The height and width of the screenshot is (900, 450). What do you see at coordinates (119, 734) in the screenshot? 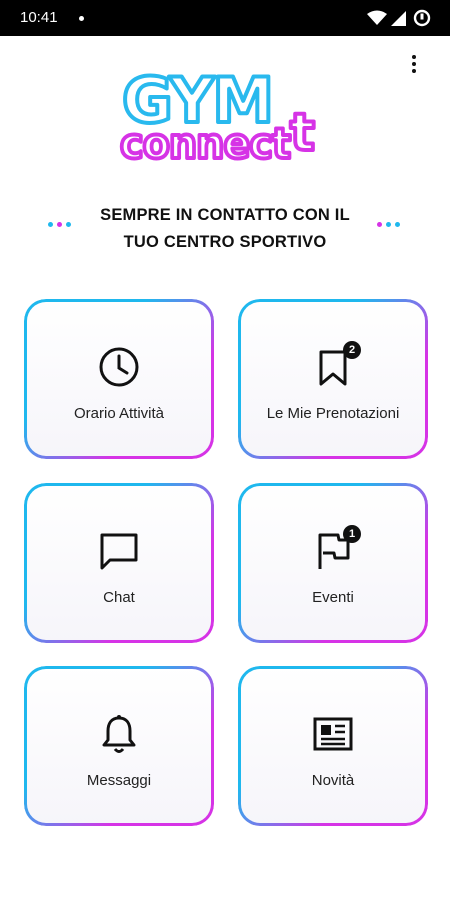
I see `bell-icon` at bounding box center [119, 734].